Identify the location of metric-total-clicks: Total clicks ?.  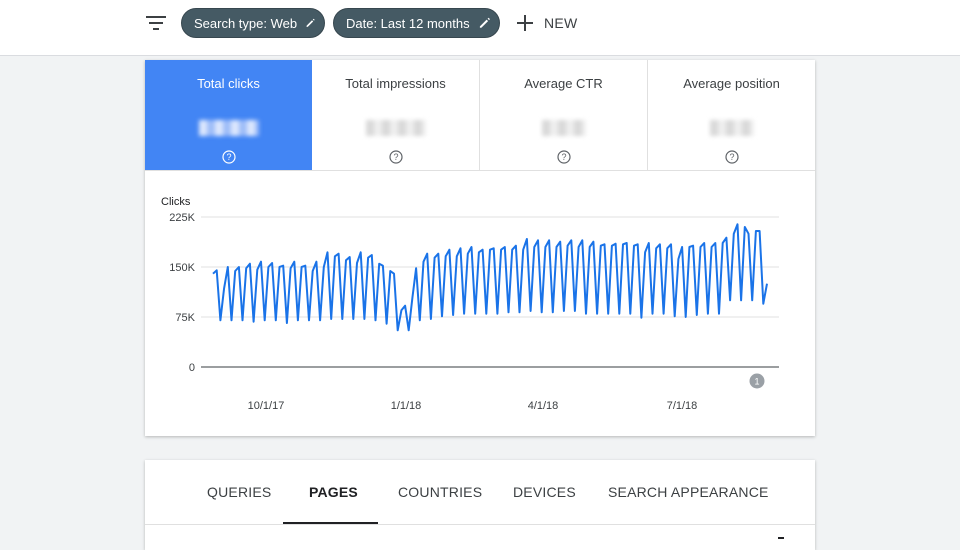
(228, 115).